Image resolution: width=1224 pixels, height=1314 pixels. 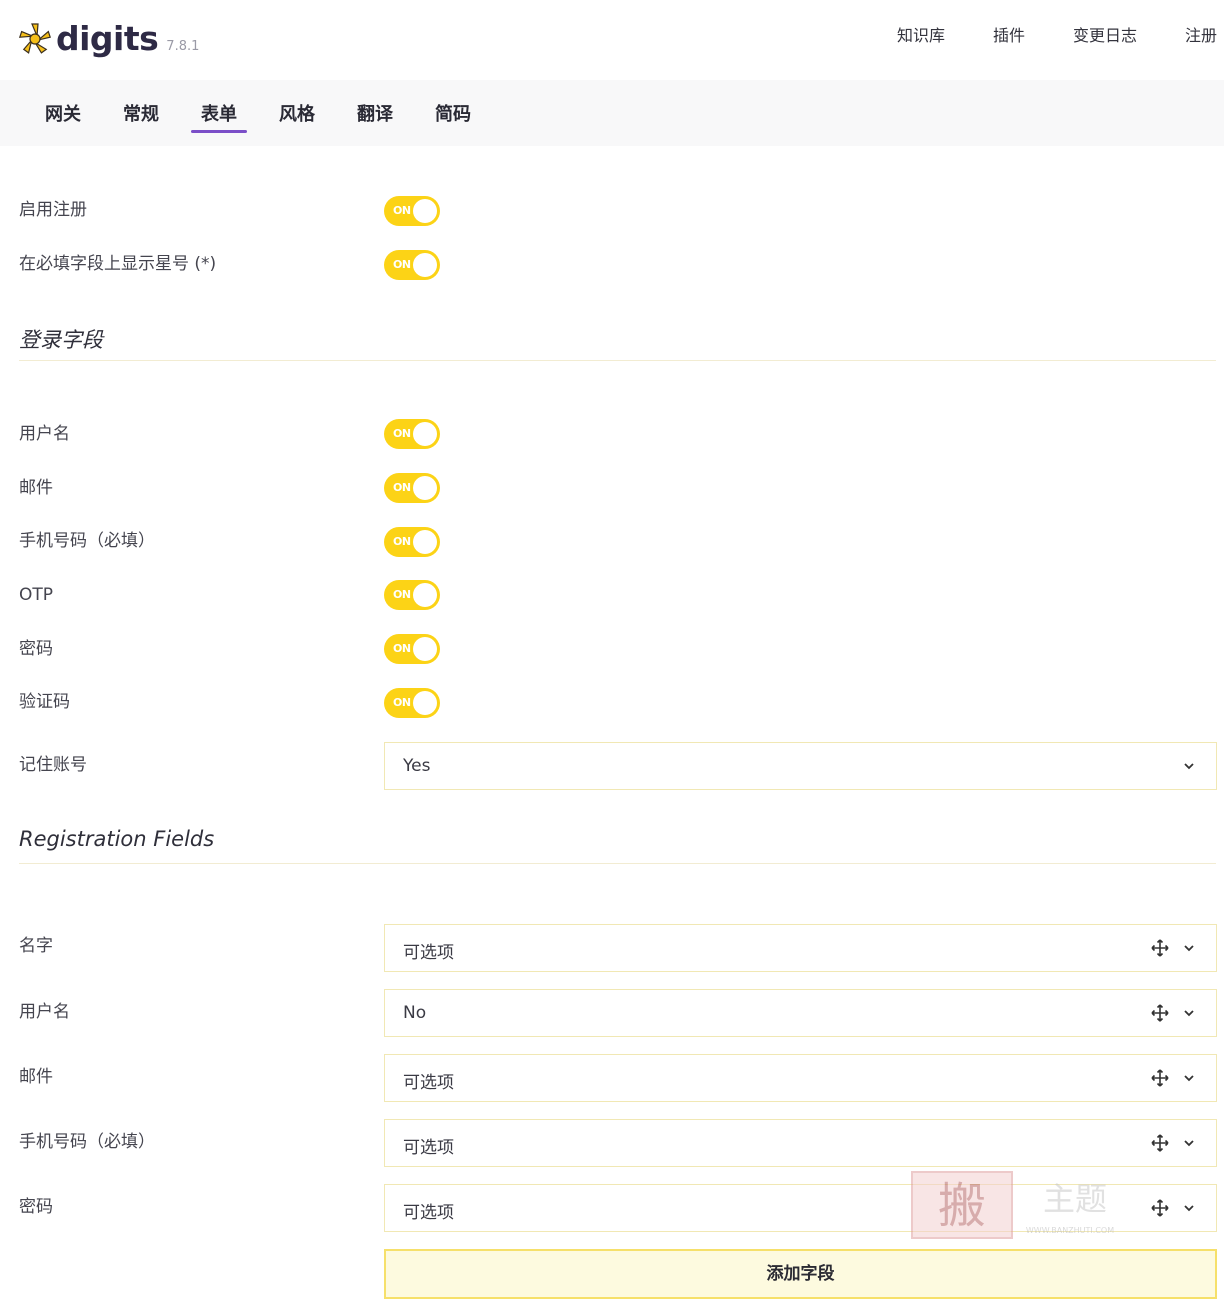 What do you see at coordinates (417, 766) in the screenshot?
I see `remember-me-value: Yes` at bounding box center [417, 766].